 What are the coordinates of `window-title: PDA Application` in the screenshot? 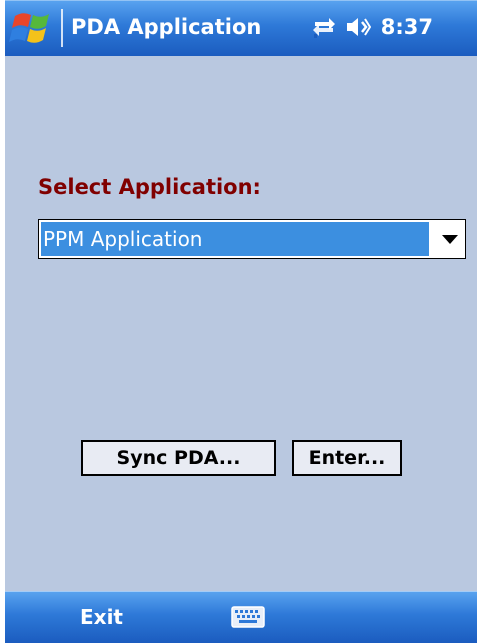 It's located at (166, 27).